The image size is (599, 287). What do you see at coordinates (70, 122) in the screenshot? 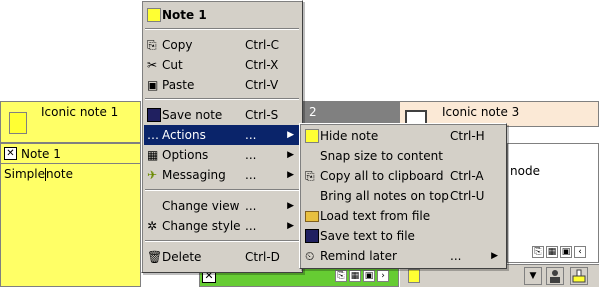
I see `iconic-note-1: Iconic note 1` at bounding box center [70, 122].